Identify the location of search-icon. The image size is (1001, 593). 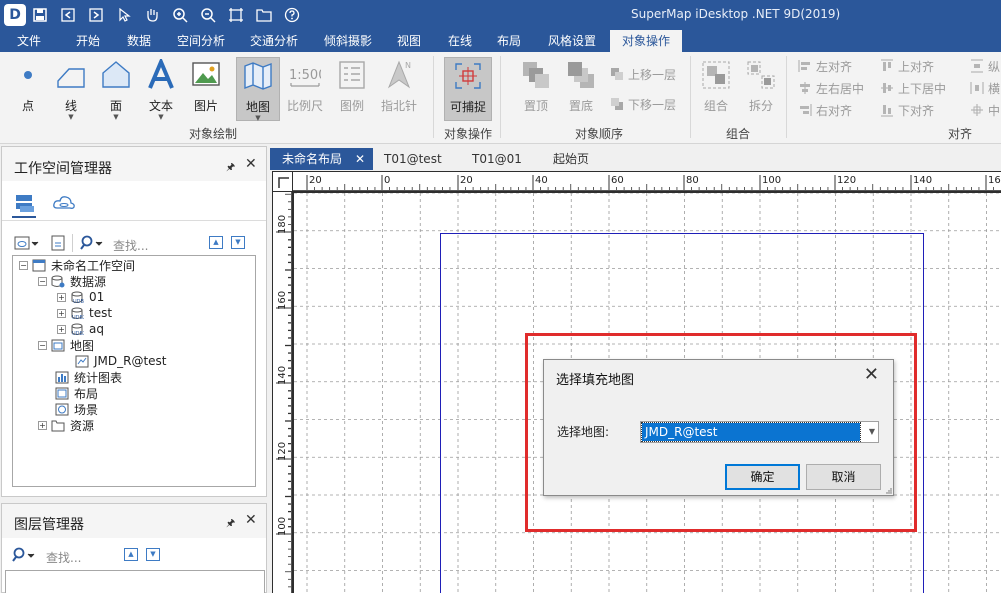
(23, 554).